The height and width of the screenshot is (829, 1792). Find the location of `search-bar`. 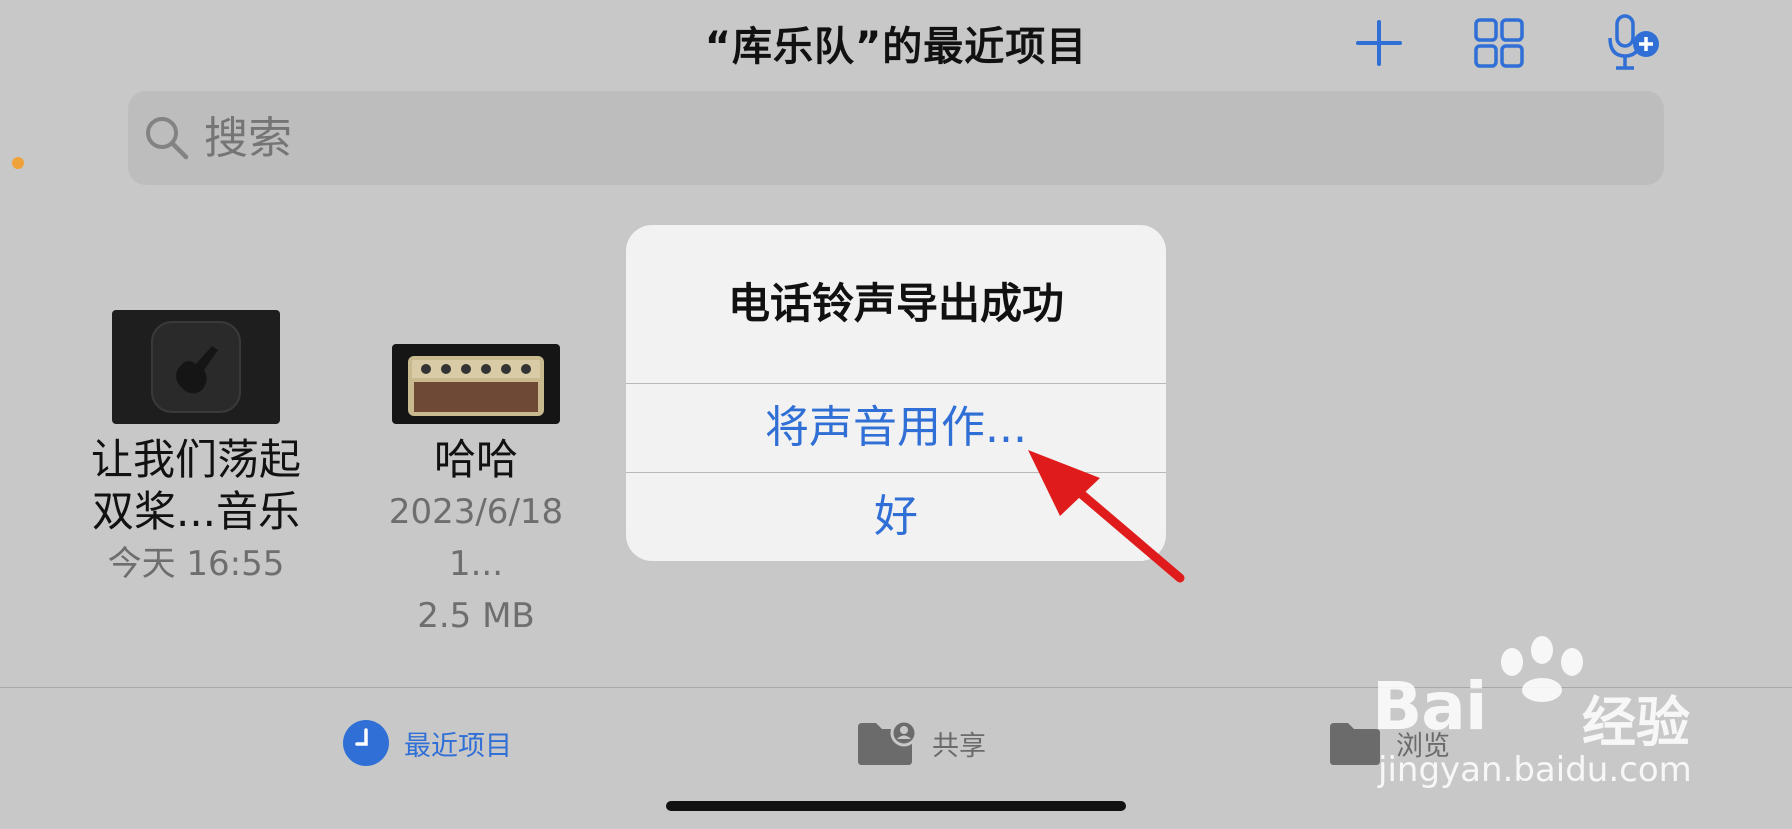

search-bar is located at coordinates (896, 139).